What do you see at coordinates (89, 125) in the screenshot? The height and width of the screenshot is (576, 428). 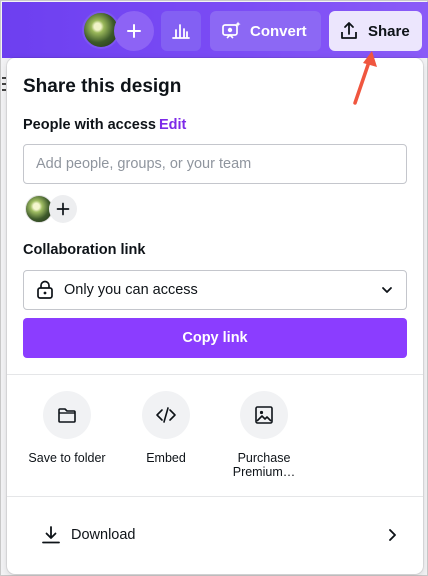 I see `people-with-access-label: People with access` at bounding box center [89, 125].